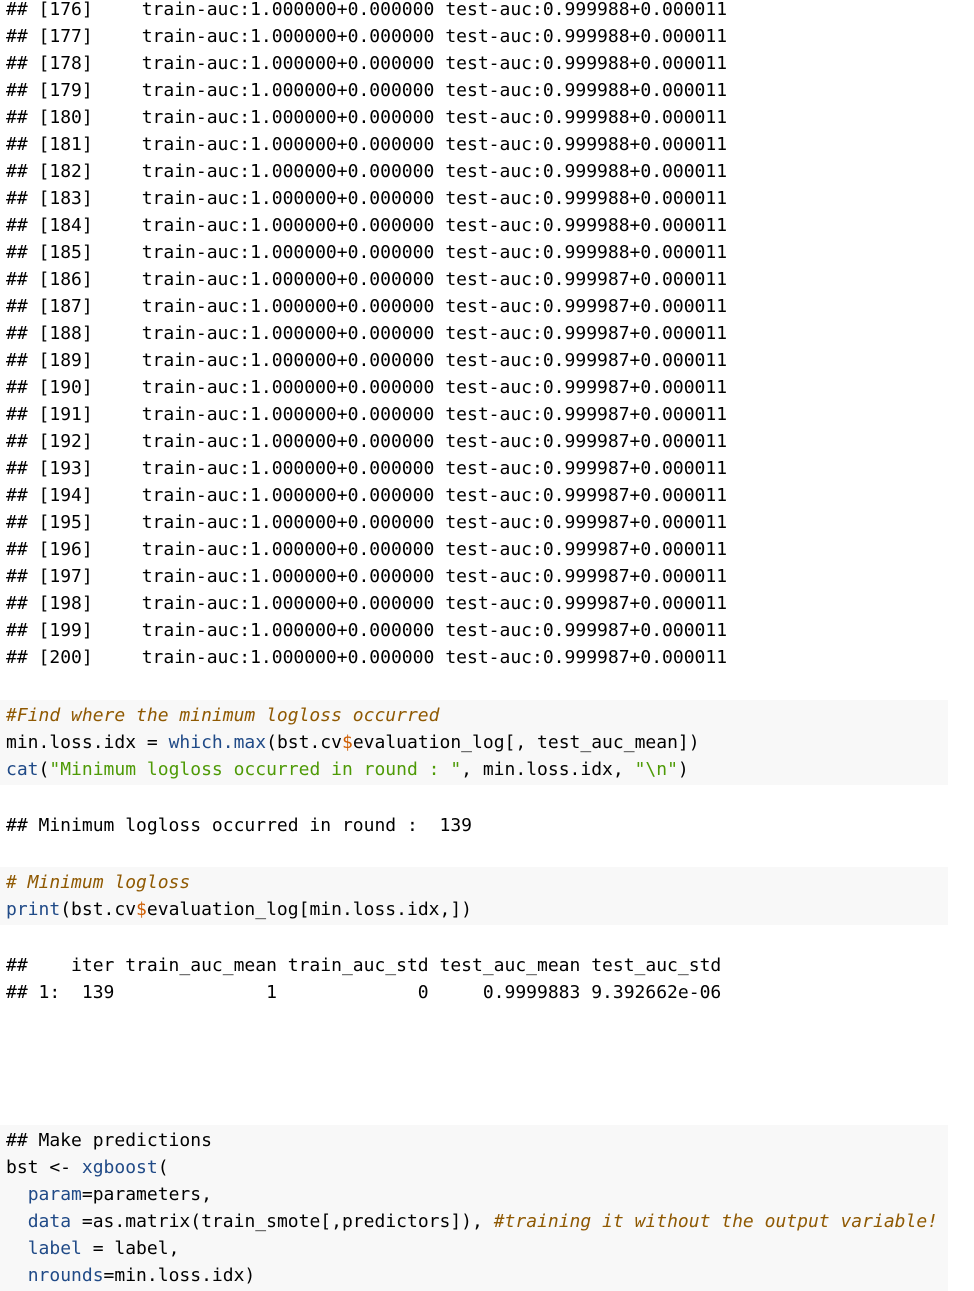 Image resolution: width=974 pixels, height=1291 pixels. Describe the element at coordinates (65, 225) in the screenshot. I see `log-round: [184]` at that location.